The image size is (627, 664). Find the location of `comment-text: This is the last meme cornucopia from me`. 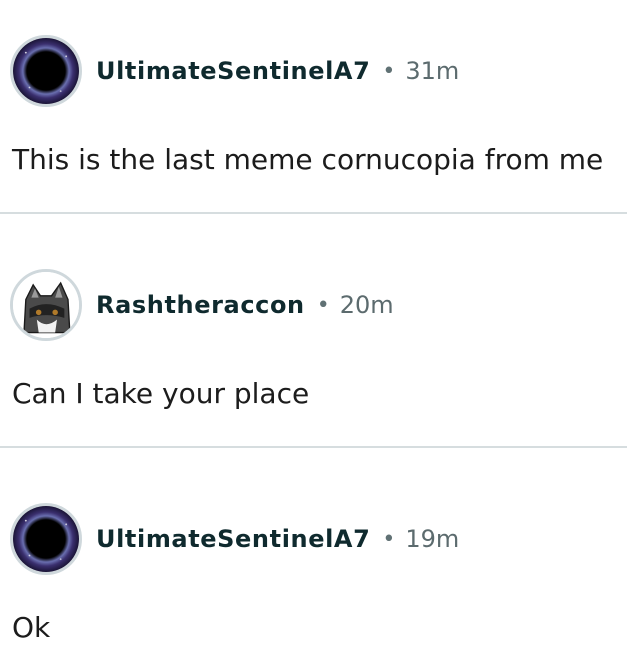

comment-text: This is the last meme cornucopia from me is located at coordinates (308, 159).